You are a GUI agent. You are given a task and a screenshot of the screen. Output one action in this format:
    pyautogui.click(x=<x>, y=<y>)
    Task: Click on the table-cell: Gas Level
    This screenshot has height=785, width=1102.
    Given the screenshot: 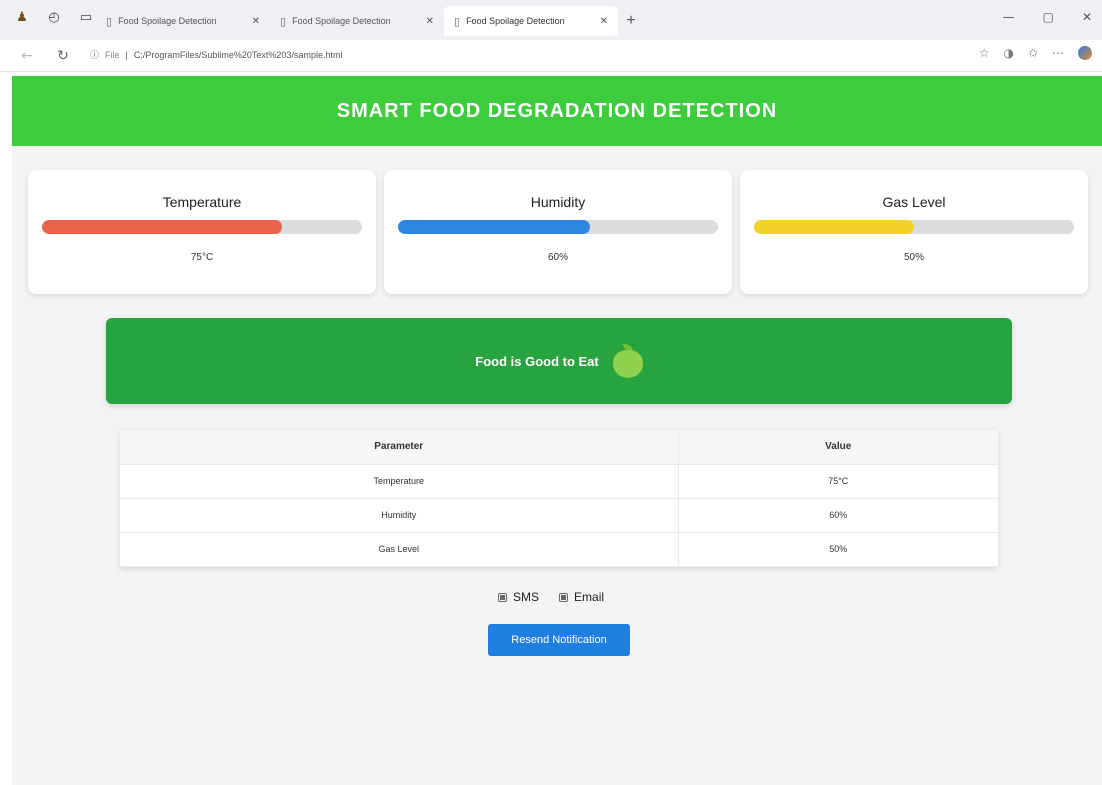 What is the action you would take?
    pyautogui.click(x=399, y=549)
    